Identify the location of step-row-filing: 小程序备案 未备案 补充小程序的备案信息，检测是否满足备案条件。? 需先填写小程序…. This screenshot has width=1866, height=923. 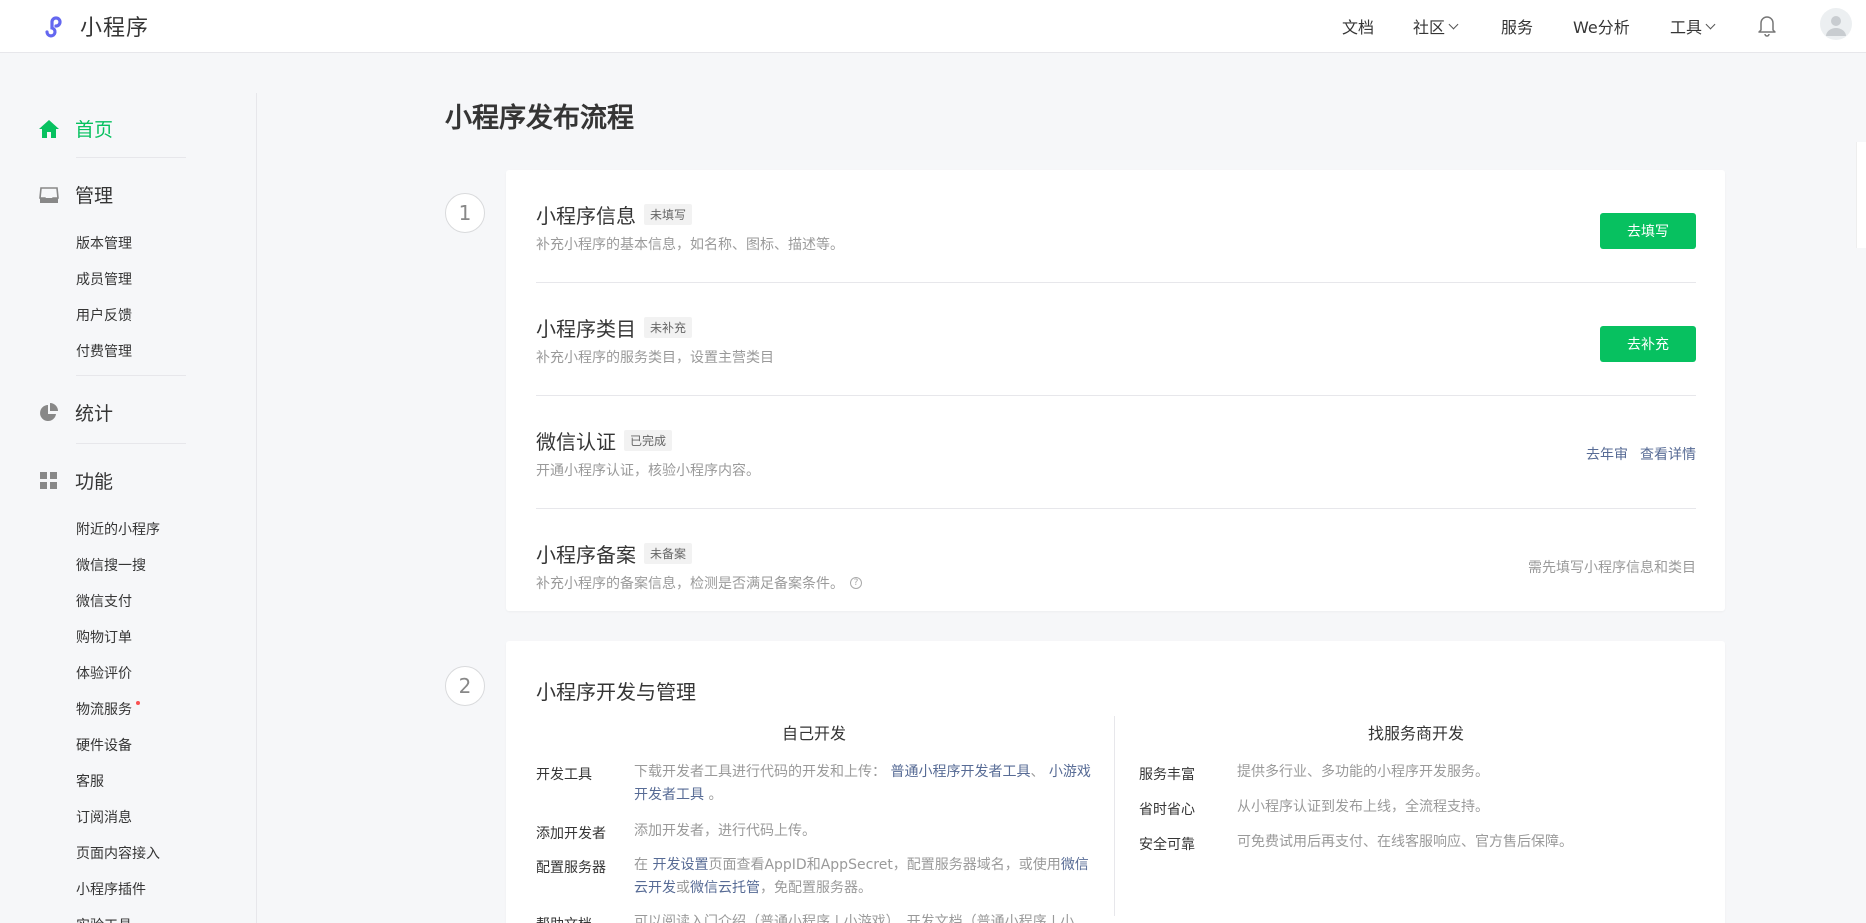
(1116, 565).